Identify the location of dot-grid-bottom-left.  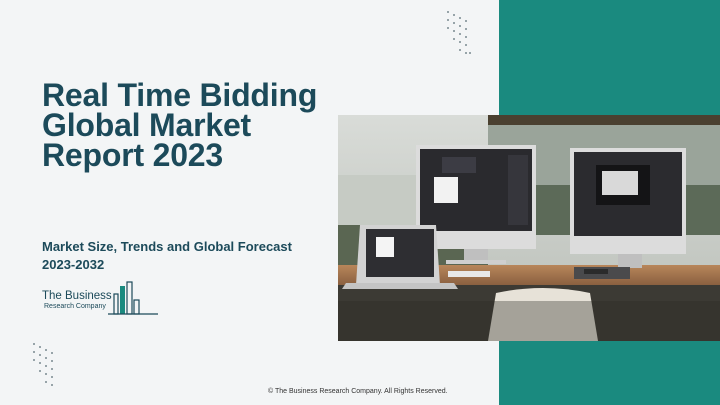
(43, 364).